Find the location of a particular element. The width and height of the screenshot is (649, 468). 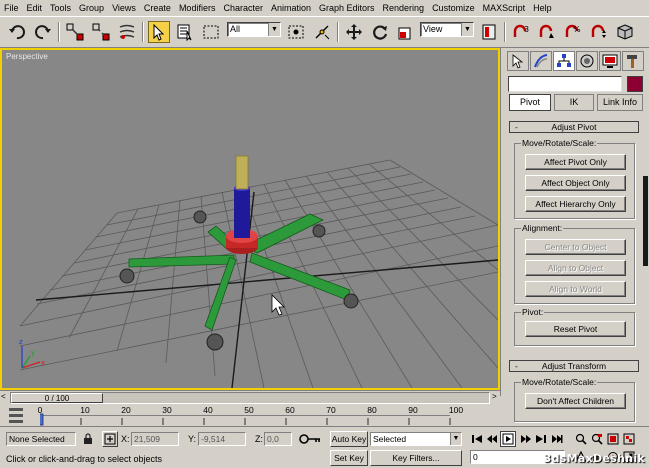

select-by-name-button is located at coordinates (185, 32).